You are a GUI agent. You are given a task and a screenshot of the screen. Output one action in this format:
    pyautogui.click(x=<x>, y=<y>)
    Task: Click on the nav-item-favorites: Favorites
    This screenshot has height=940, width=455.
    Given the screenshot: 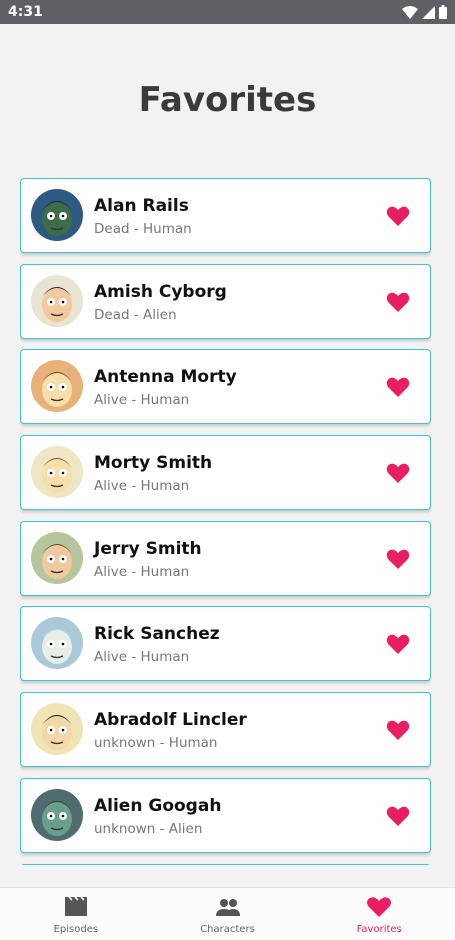 What is the action you would take?
    pyautogui.click(x=379, y=914)
    